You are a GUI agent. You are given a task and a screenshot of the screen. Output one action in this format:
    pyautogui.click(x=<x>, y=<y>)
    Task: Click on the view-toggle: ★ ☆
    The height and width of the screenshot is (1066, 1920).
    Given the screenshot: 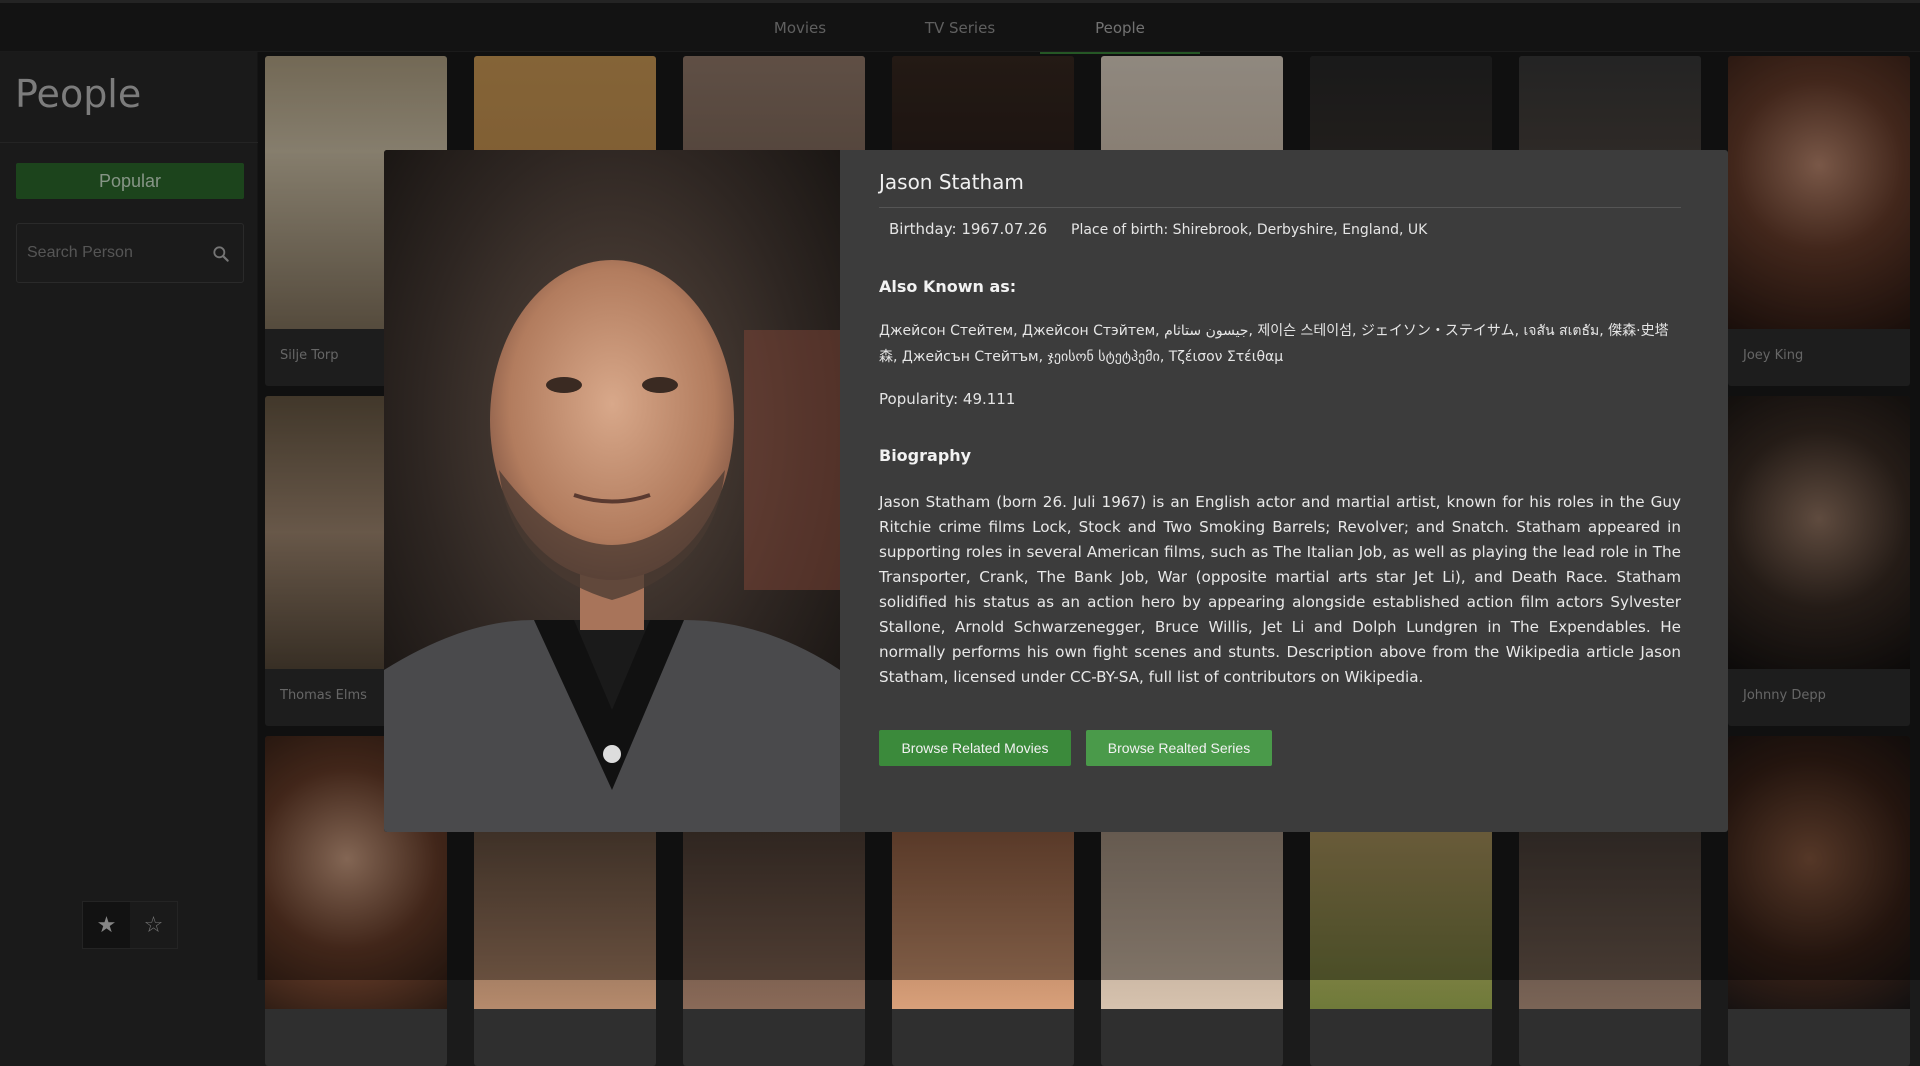 What is the action you would take?
    pyautogui.click(x=130, y=925)
    